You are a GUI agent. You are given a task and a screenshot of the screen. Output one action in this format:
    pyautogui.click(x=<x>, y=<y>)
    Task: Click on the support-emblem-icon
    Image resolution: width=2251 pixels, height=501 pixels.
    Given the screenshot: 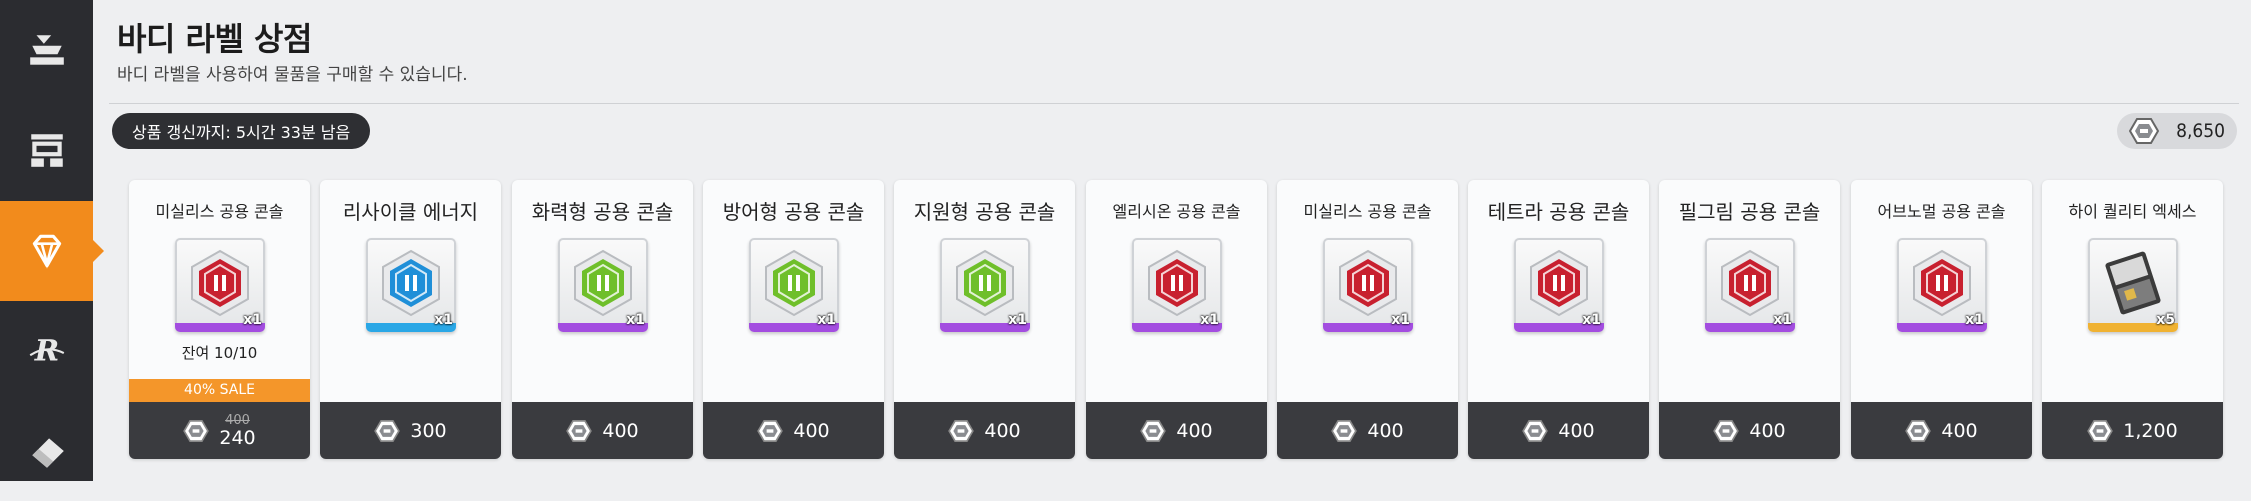 What is the action you would take?
    pyautogui.click(x=985, y=283)
    